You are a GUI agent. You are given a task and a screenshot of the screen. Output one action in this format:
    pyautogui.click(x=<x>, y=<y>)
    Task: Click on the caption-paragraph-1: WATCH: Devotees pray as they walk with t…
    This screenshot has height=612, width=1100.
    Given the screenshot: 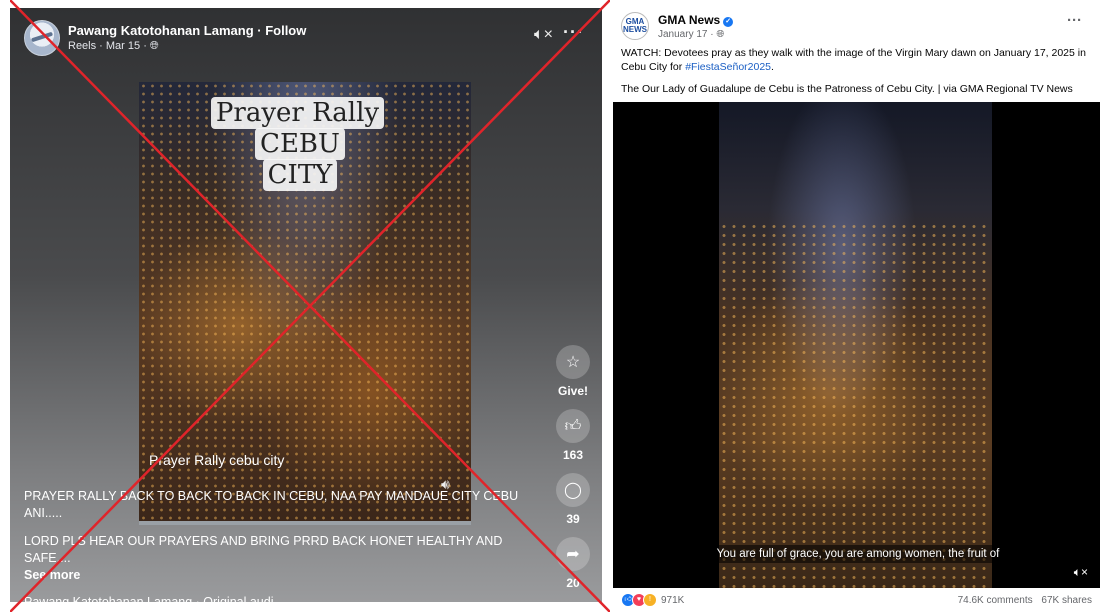 What is the action you would take?
    pyautogui.click(x=853, y=60)
    